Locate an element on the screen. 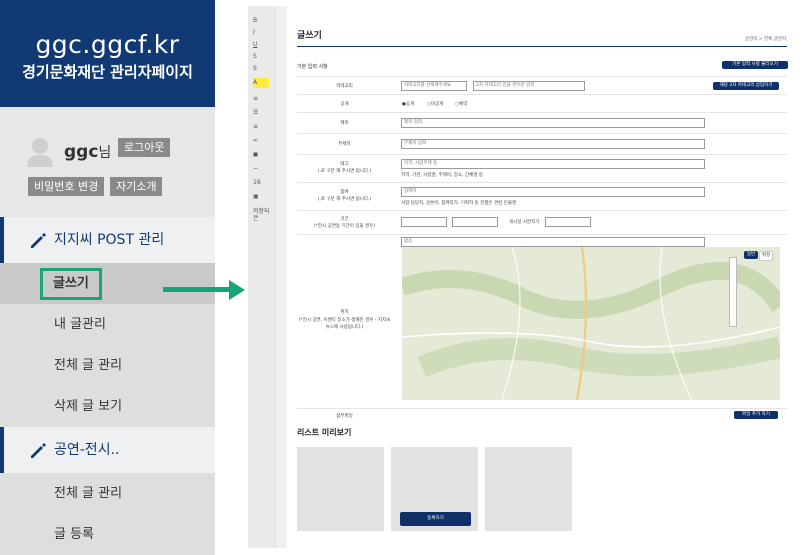 The image size is (807, 555). tags-note: (,로 구분 해 주시면 됩니다.) is located at coordinates (344, 171).